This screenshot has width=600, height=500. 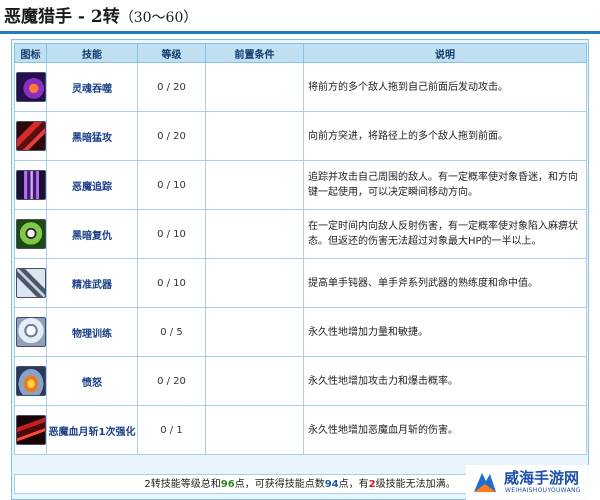 I want to click on table-row: 黑暗猛攻 0 / 20 向前方突进，将路径上的多个敌人拖到前面。, so click(x=300, y=136).